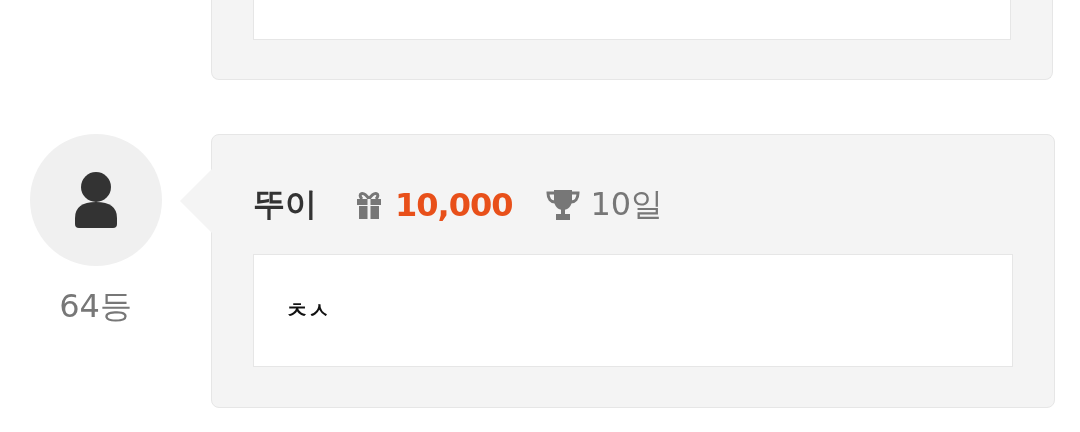  What do you see at coordinates (285, 204) in the screenshot?
I see `user-name: 뚜이` at bounding box center [285, 204].